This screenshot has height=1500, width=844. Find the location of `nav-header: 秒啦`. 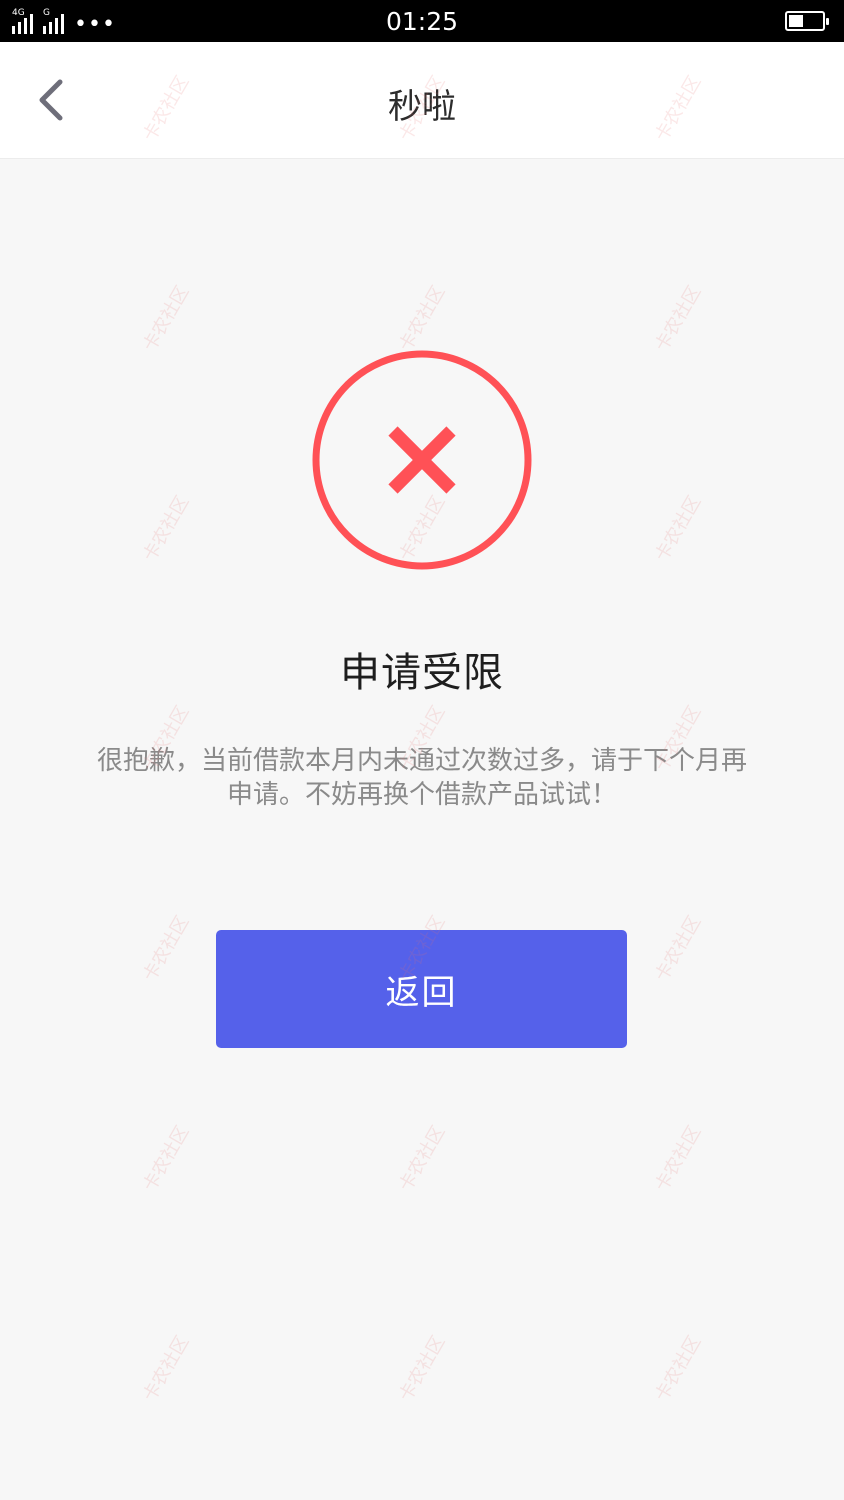

nav-header: 秒啦 is located at coordinates (422, 100).